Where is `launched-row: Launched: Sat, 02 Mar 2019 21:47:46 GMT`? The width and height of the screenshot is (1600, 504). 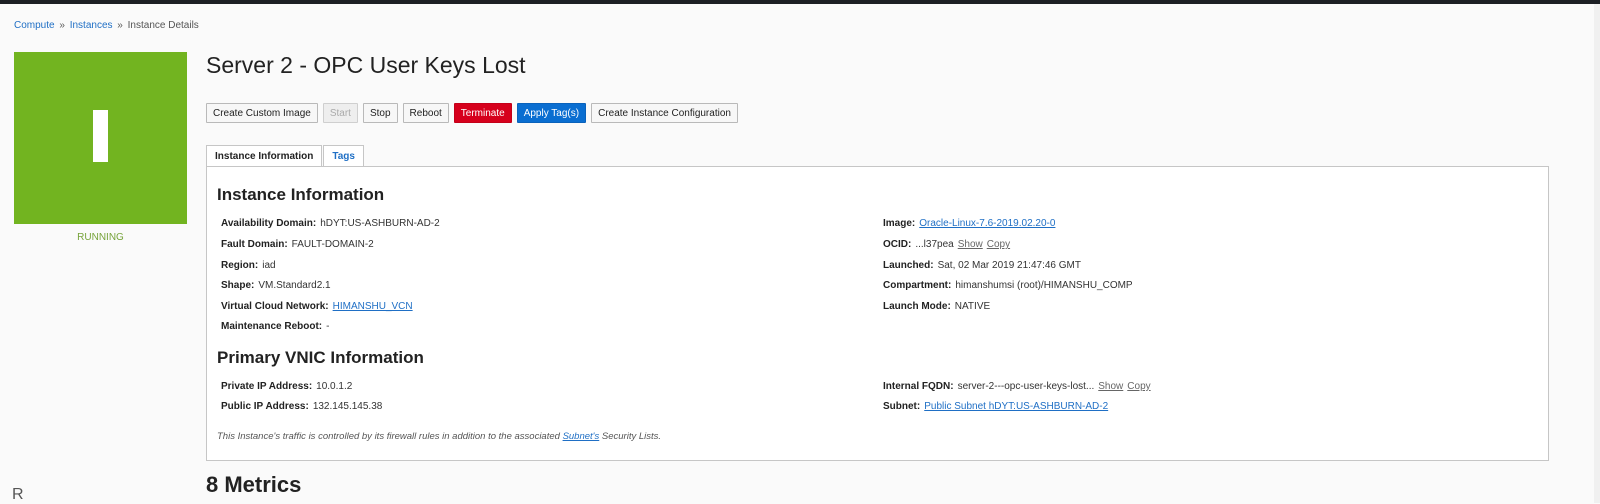 launched-row: Launched: Sat, 02 Mar 2019 21:47:46 GMT is located at coordinates (982, 265).